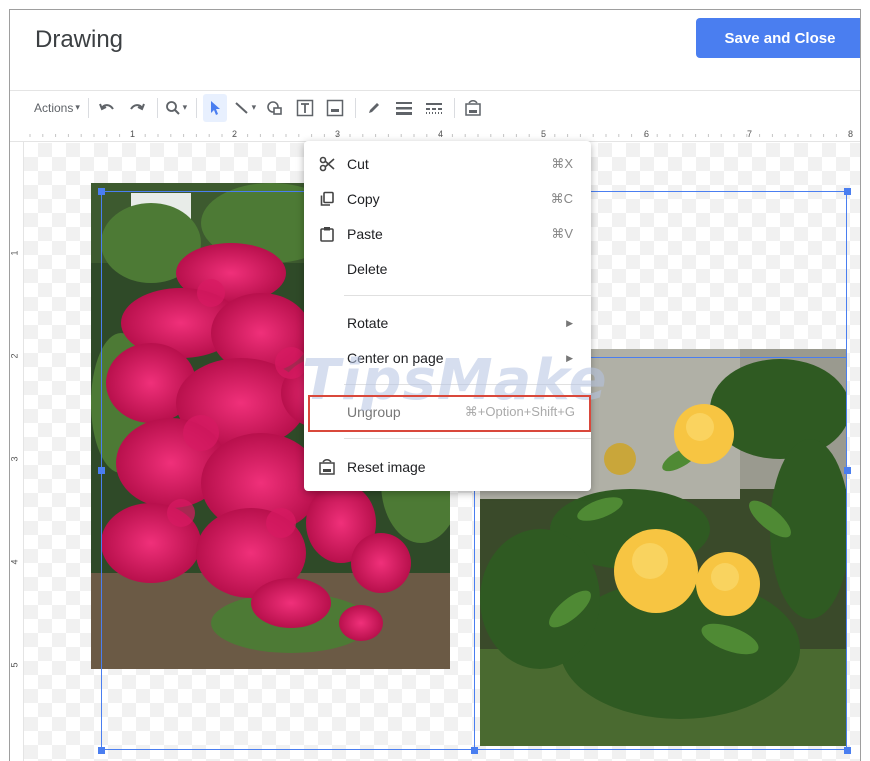 This screenshot has width=870, height=761. I want to click on pen-icon, so click(373, 107).